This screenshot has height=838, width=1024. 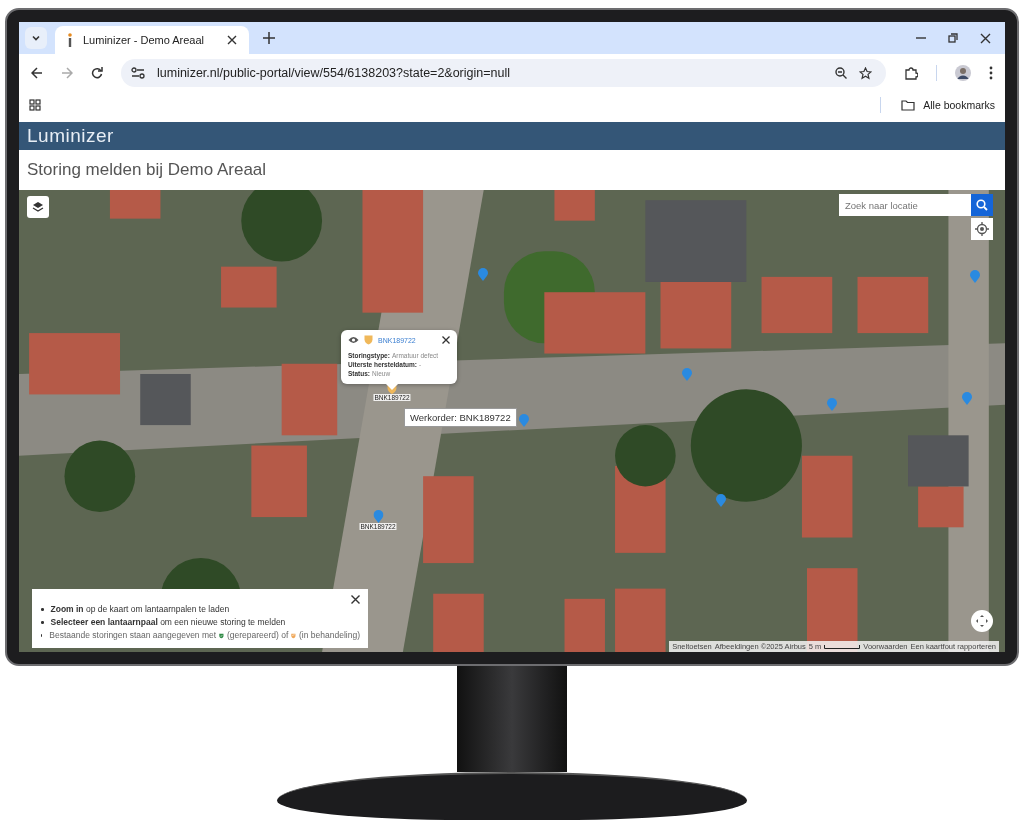 What do you see at coordinates (168, 622) in the screenshot?
I see `instruction-text: Selecteer een lantaarnpaal om een nieuwe storing te melden` at bounding box center [168, 622].